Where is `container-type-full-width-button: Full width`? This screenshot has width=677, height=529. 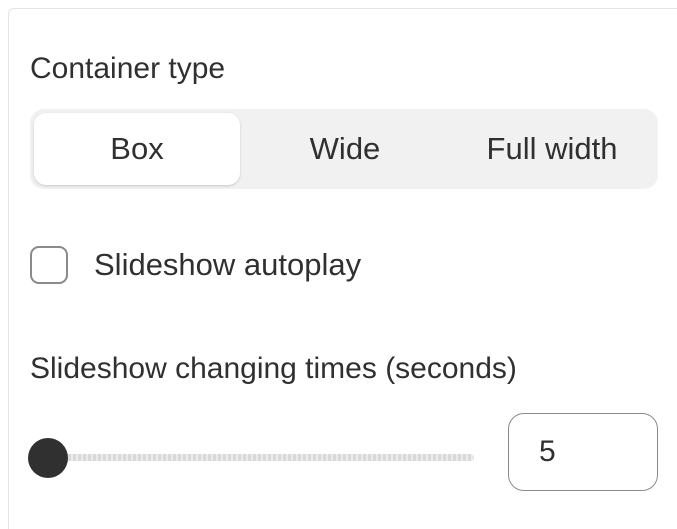
container-type-full-width-button: Full width is located at coordinates (552, 149).